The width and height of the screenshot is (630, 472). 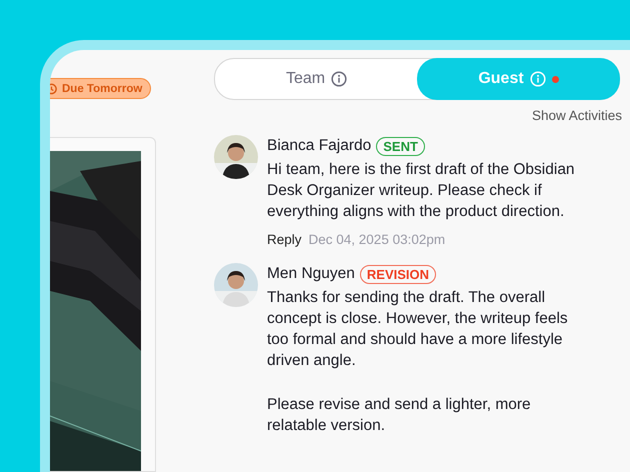 What do you see at coordinates (400, 146) in the screenshot?
I see `status-tag: SENT` at bounding box center [400, 146].